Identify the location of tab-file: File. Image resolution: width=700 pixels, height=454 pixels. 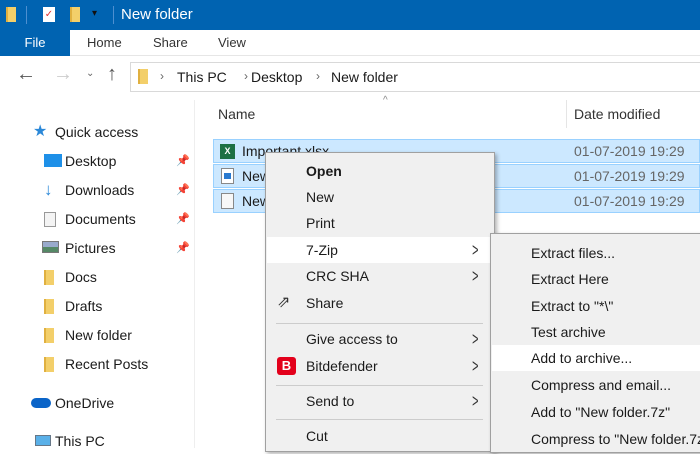
(35, 43).